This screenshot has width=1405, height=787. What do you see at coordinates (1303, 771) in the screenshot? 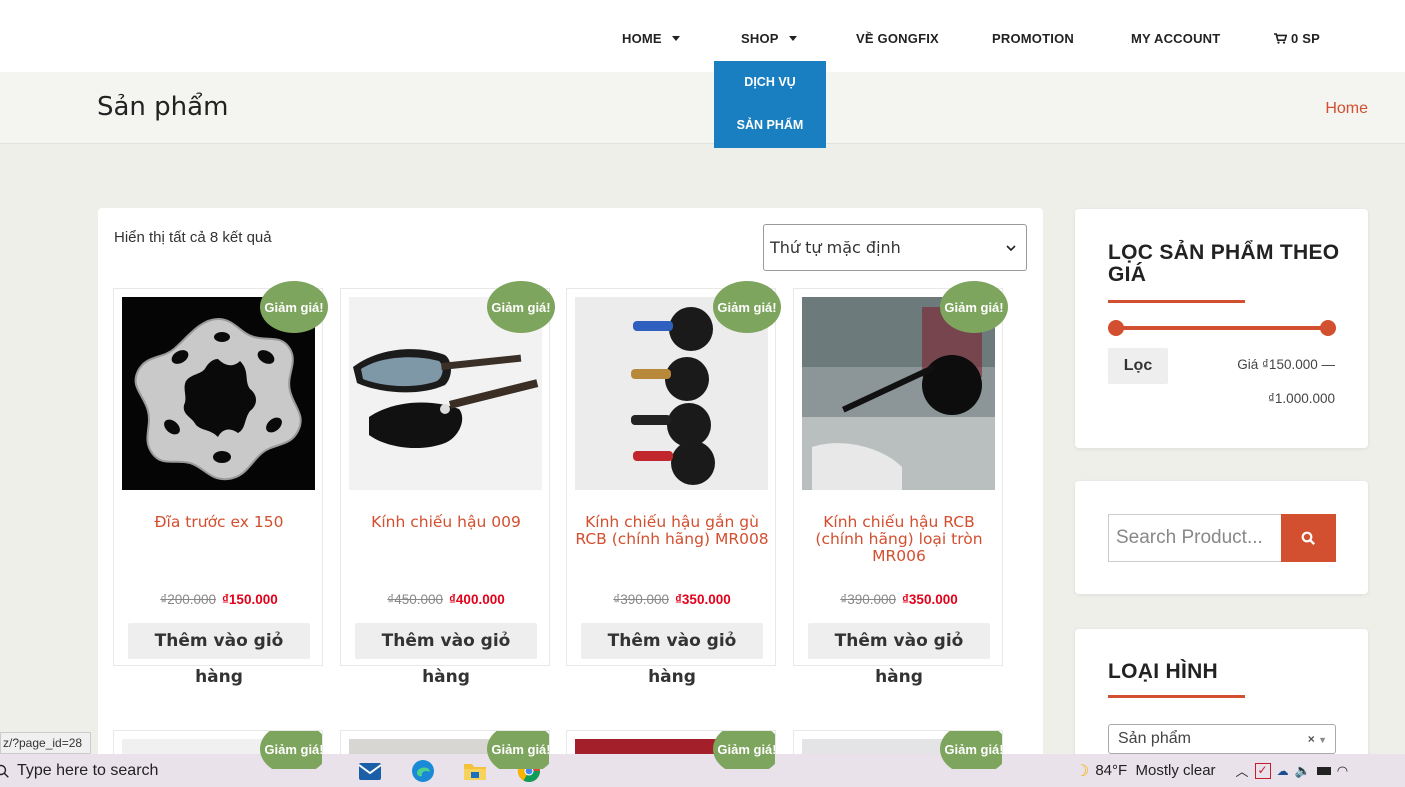
I see `speaker-icon: 🔈` at bounding box center [1303, 771].